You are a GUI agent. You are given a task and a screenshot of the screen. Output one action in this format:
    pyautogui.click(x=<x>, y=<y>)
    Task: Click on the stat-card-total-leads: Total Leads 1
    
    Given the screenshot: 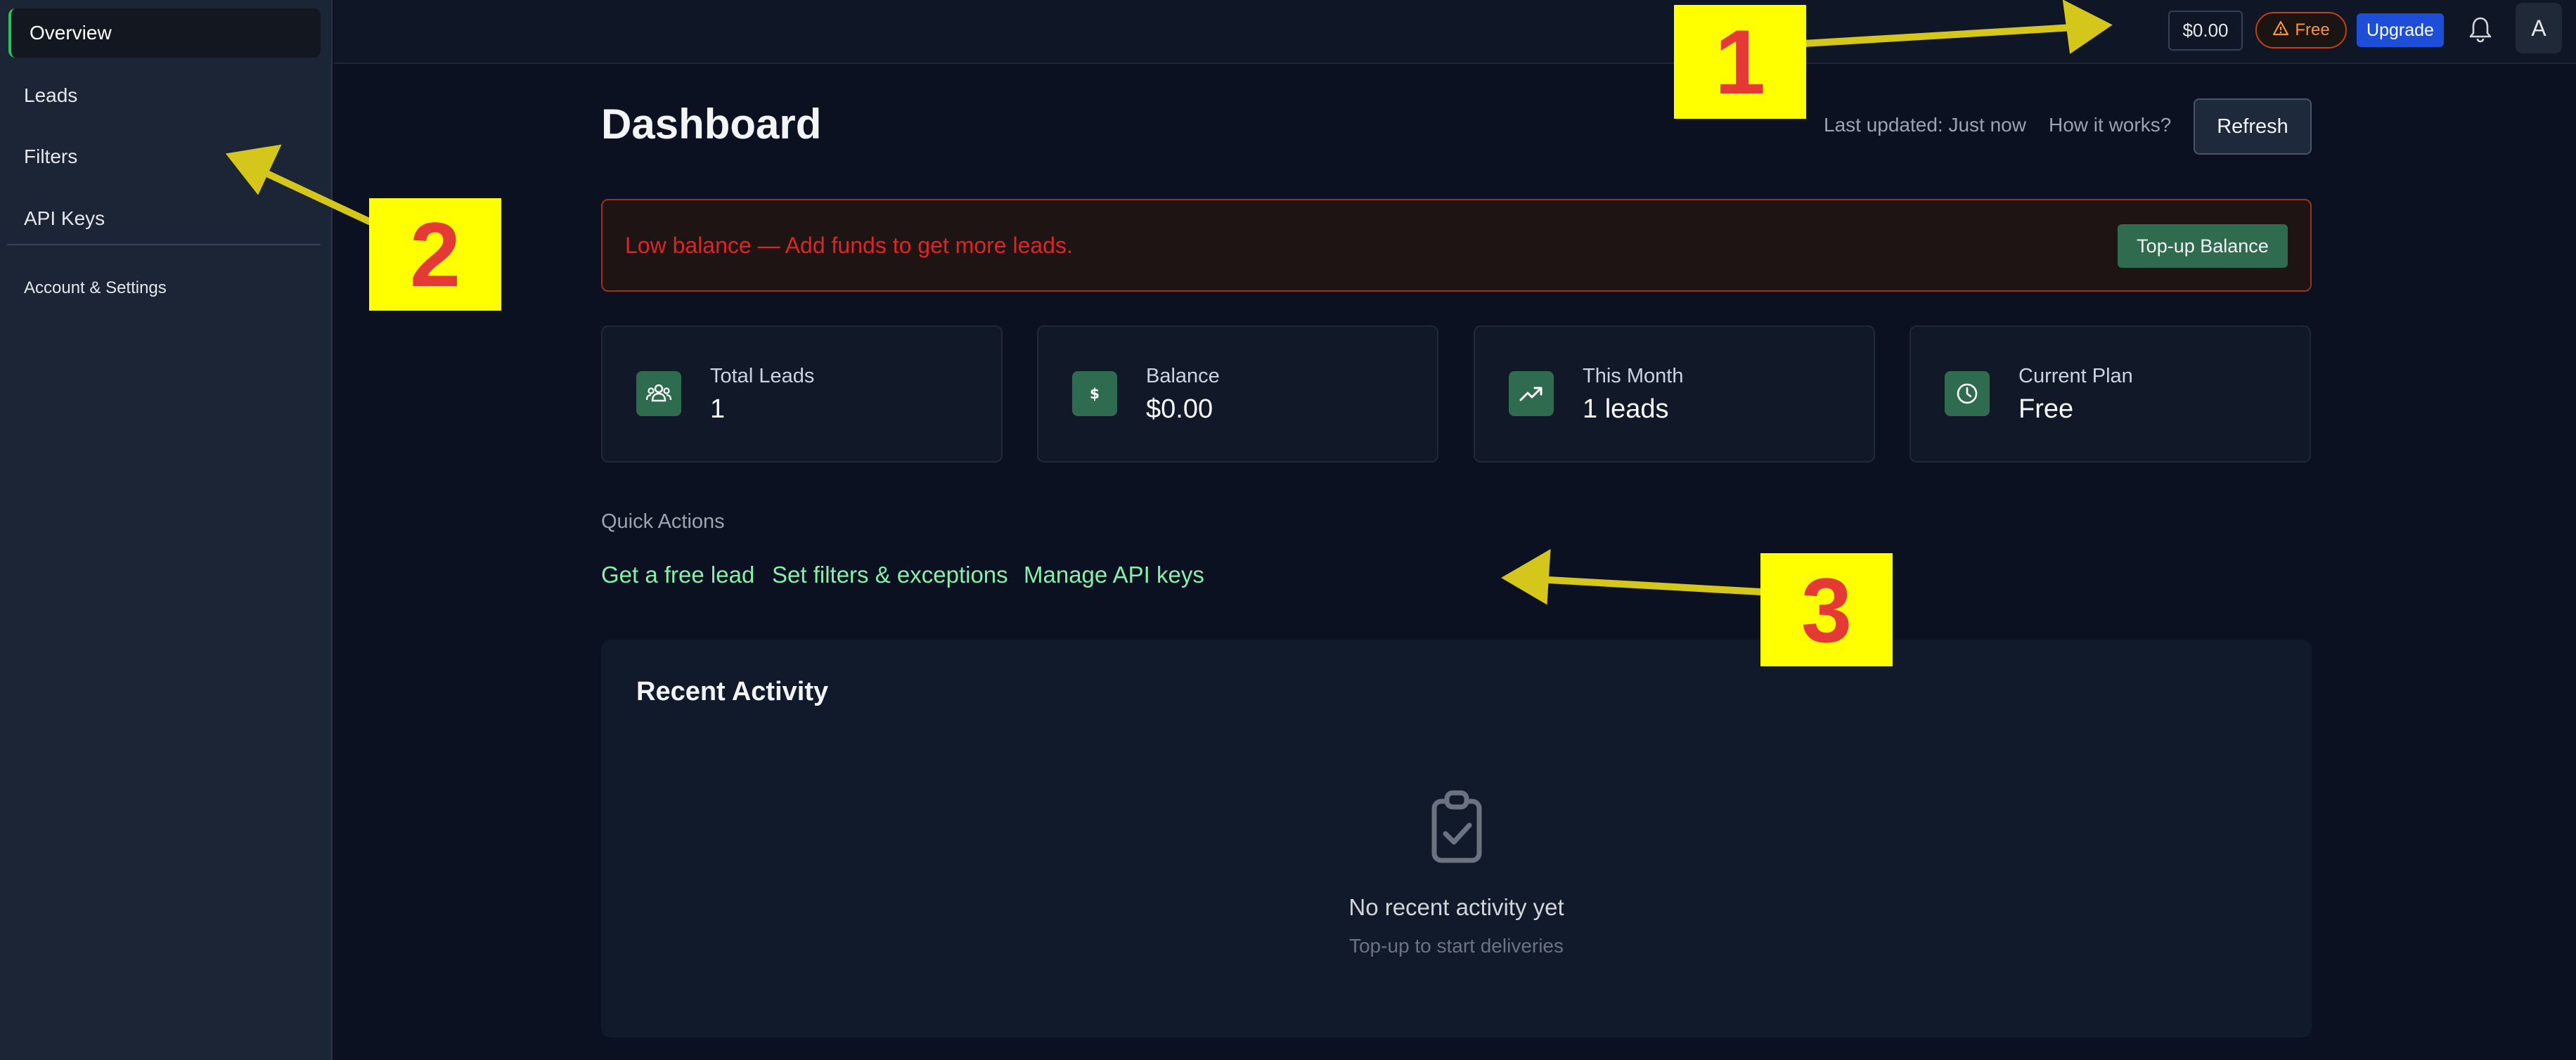 What is the action you would take?
    pyautogui.click(x=802, y=394)
    